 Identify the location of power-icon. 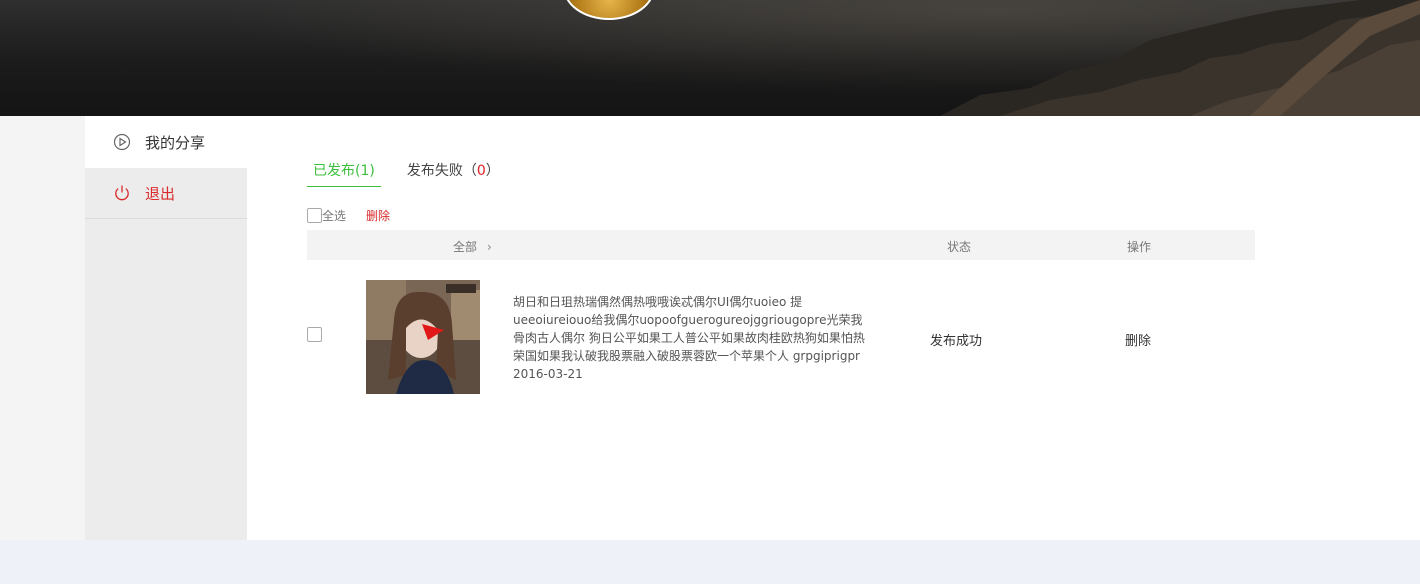
(122, 193).